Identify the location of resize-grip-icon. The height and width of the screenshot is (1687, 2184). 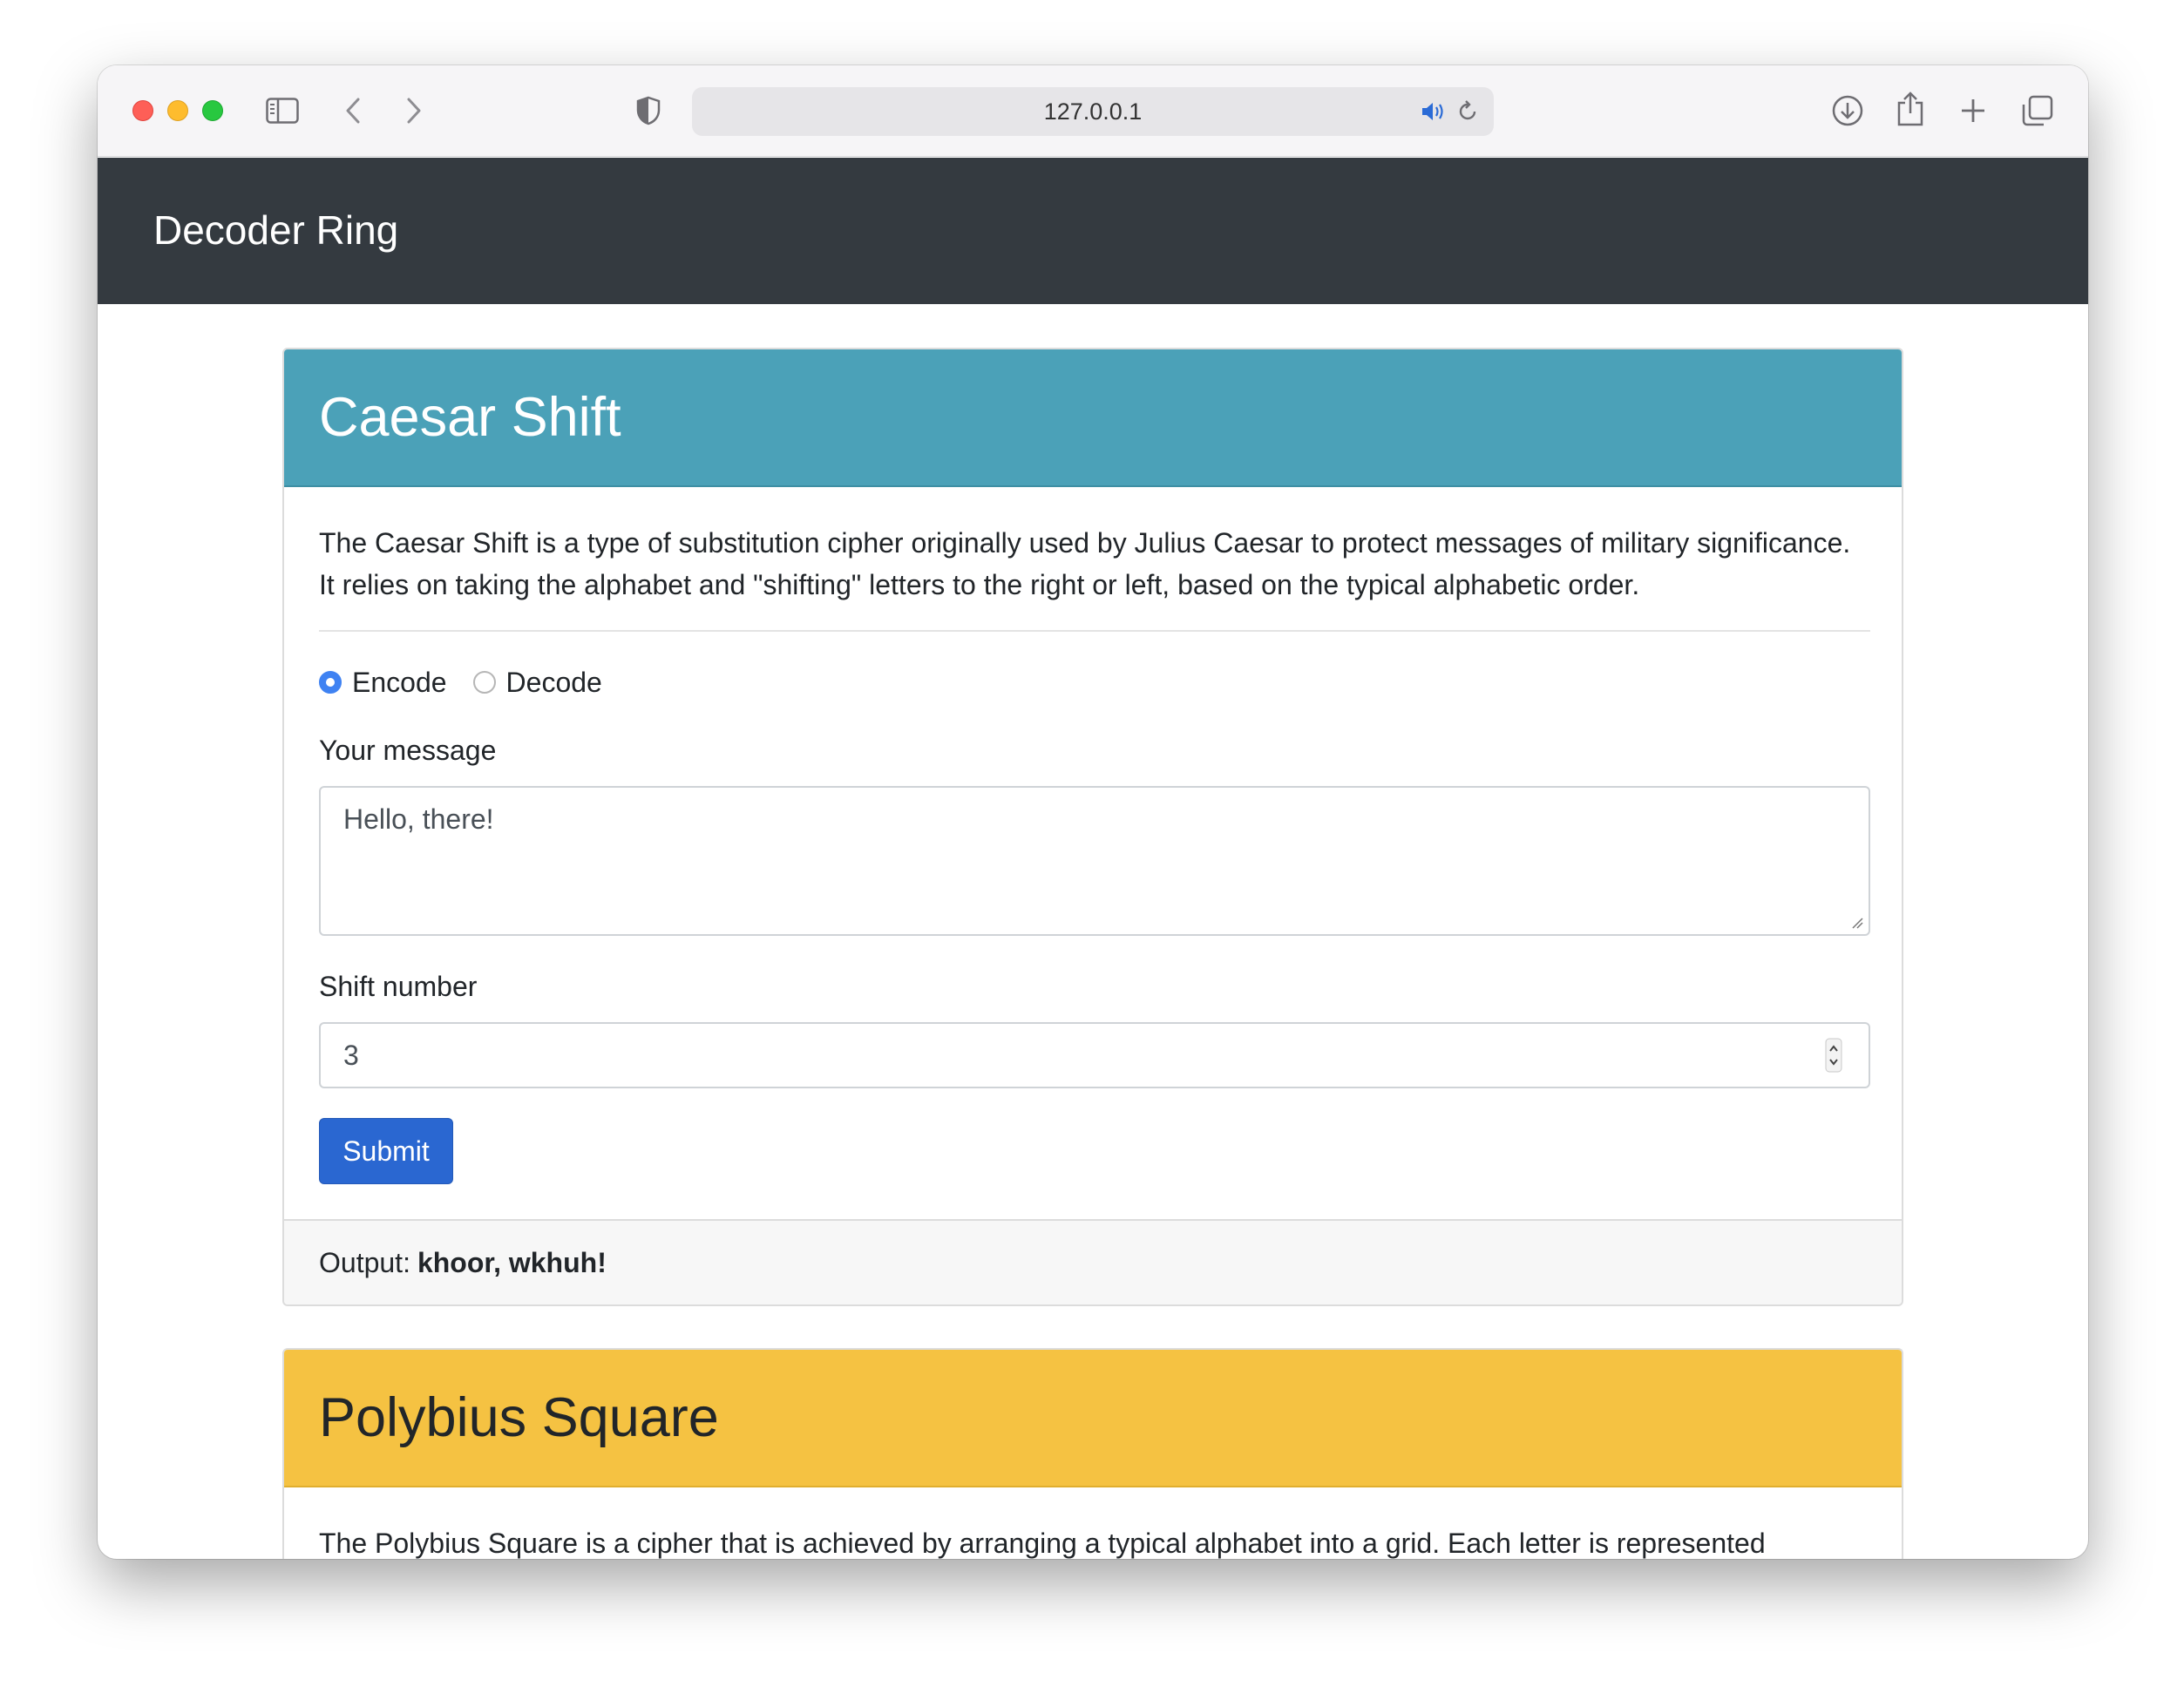
(1857, 923).